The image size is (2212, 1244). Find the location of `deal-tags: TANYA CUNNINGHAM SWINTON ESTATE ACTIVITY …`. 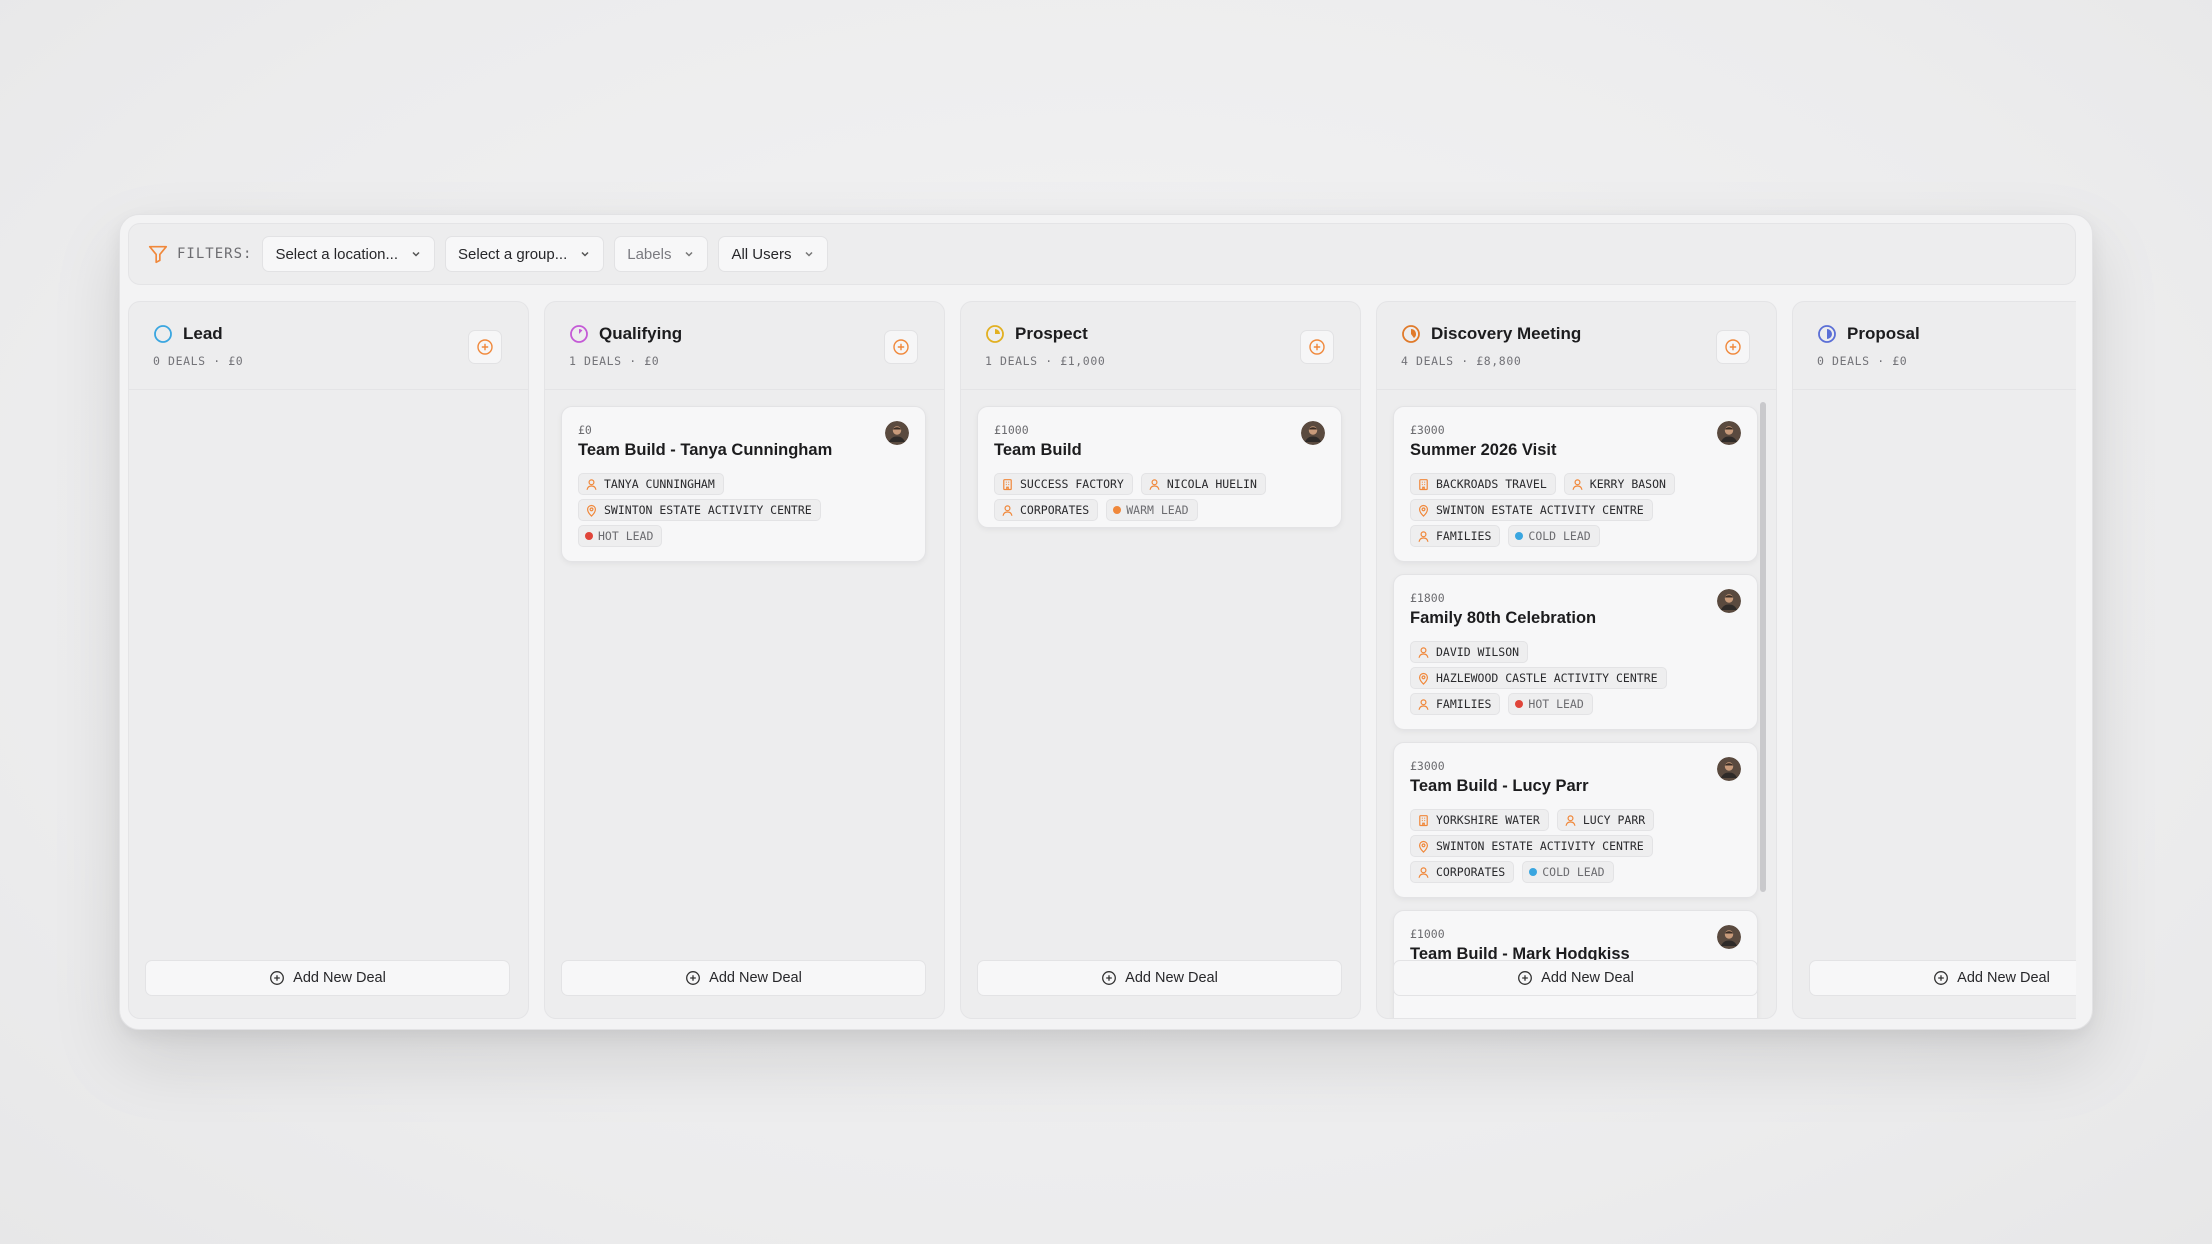

deal-tags: TANYA CUNNINGHAM SWINTON ESTATE ACTIVITY … is located at coordinates (745, 512).